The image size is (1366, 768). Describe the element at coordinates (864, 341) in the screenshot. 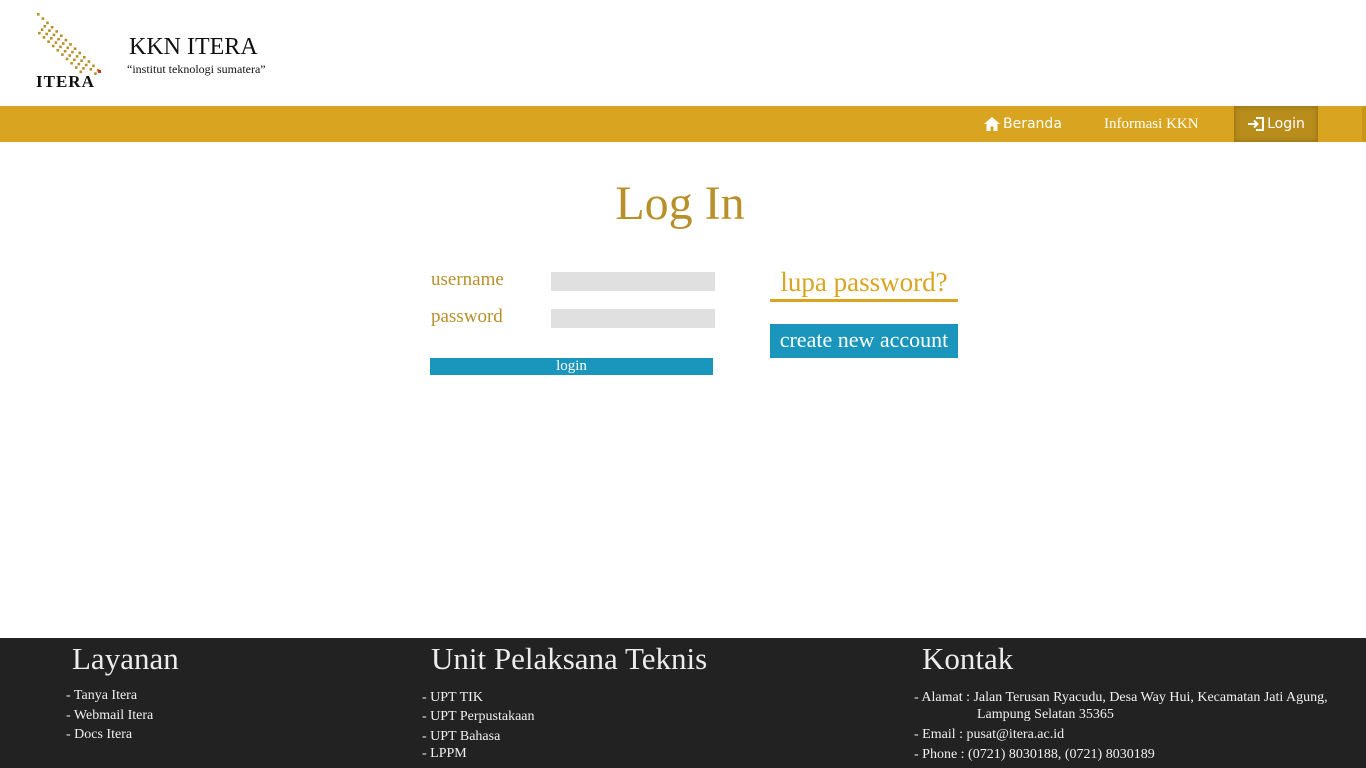

I see `create-account-button: create new account` at that location.